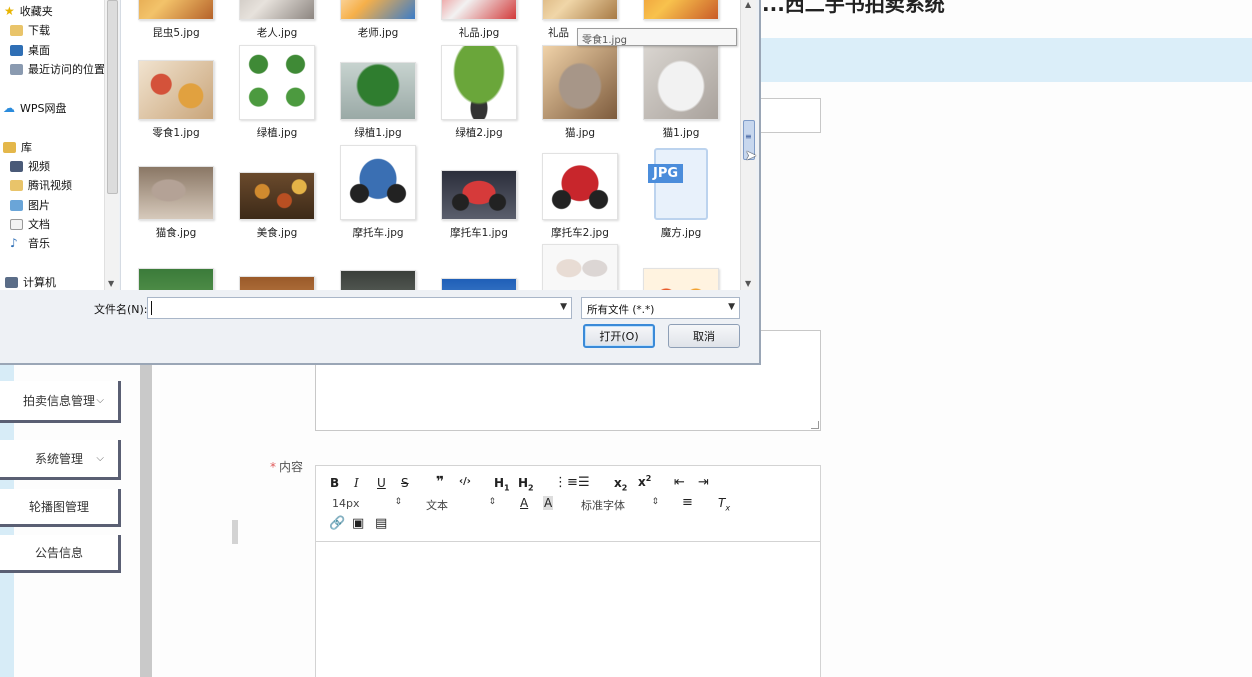 This screenshot has width=1252, height=677. I want to click on file-item: 摩托车.jpg, so click(378, 192).